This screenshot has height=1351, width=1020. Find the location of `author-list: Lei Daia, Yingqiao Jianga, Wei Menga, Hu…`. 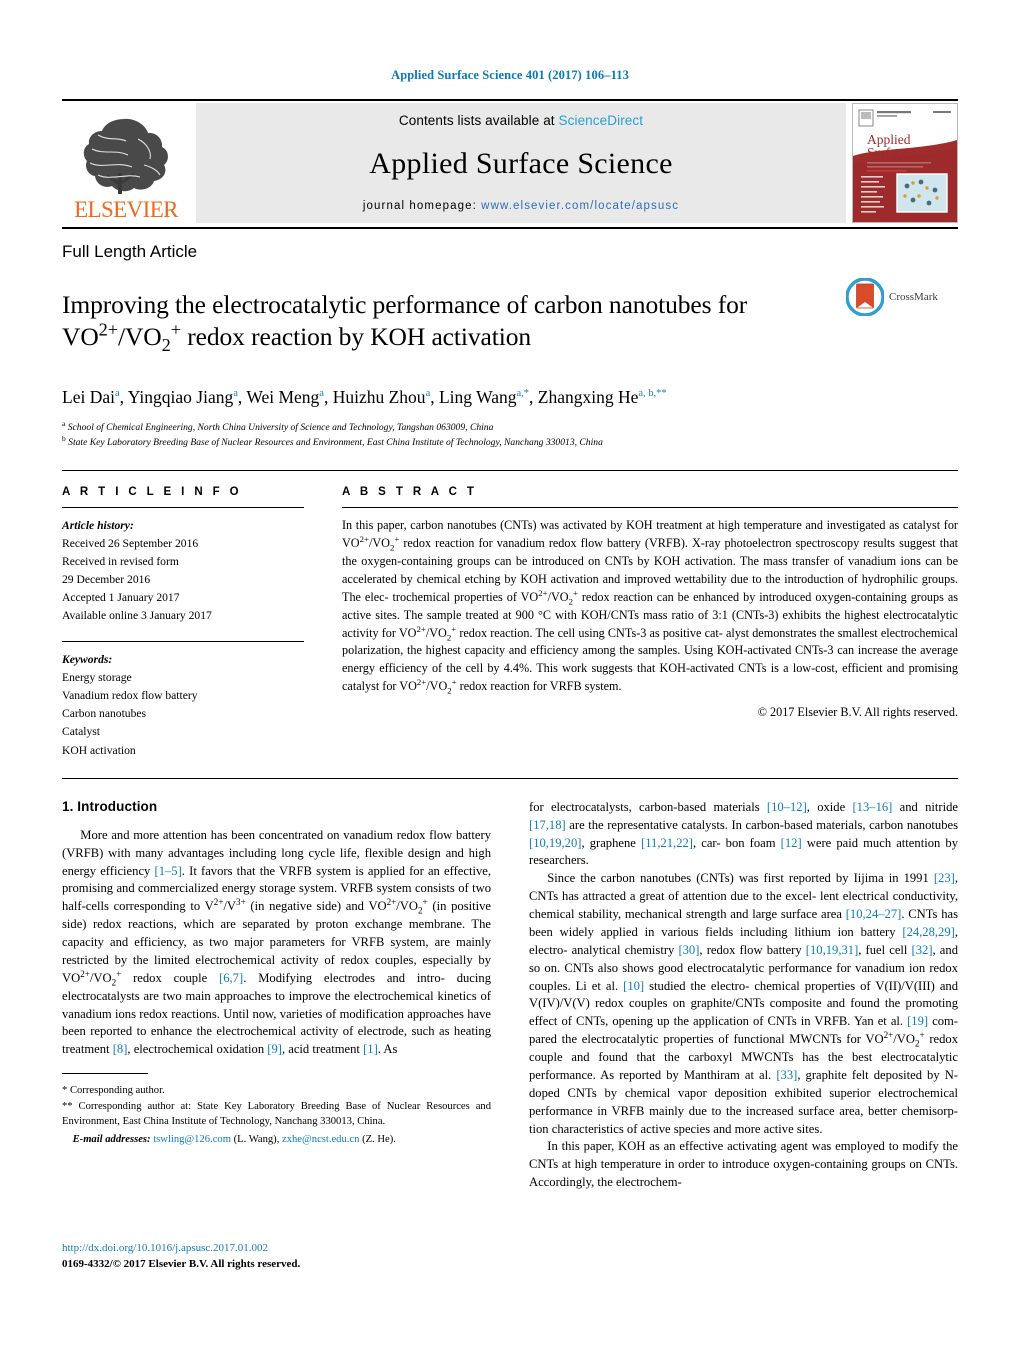

author-list: Lei Daia, Yingqiao Jianga, Wei Menga, Hu… is located at coordinates (364, 397).